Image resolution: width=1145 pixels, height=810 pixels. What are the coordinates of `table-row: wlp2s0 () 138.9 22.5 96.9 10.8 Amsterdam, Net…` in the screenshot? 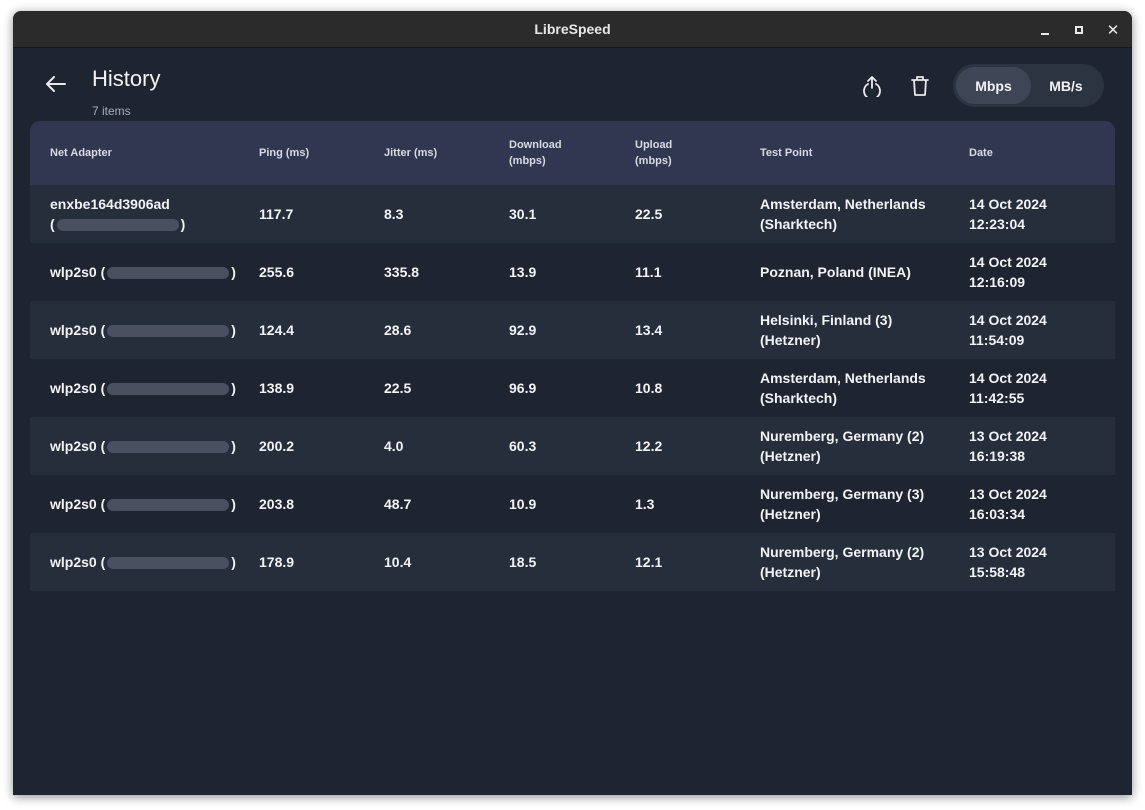 It's located at (572, 388).